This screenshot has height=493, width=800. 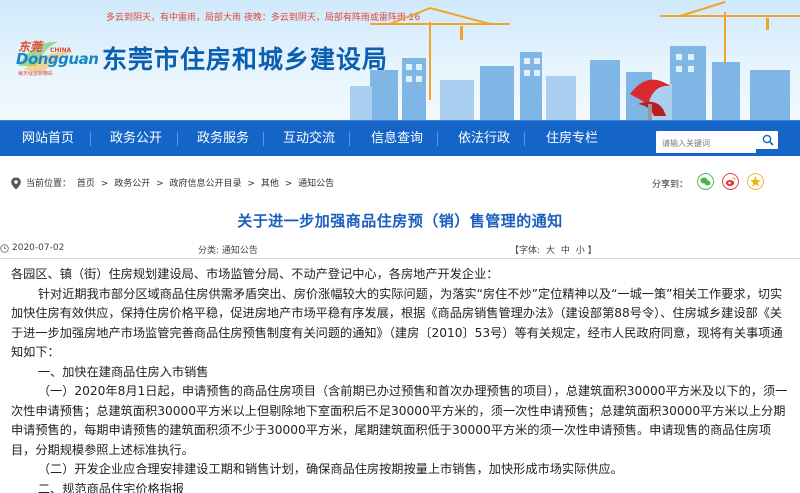 I want to click on clock-icon, so click(x=4, y=248).